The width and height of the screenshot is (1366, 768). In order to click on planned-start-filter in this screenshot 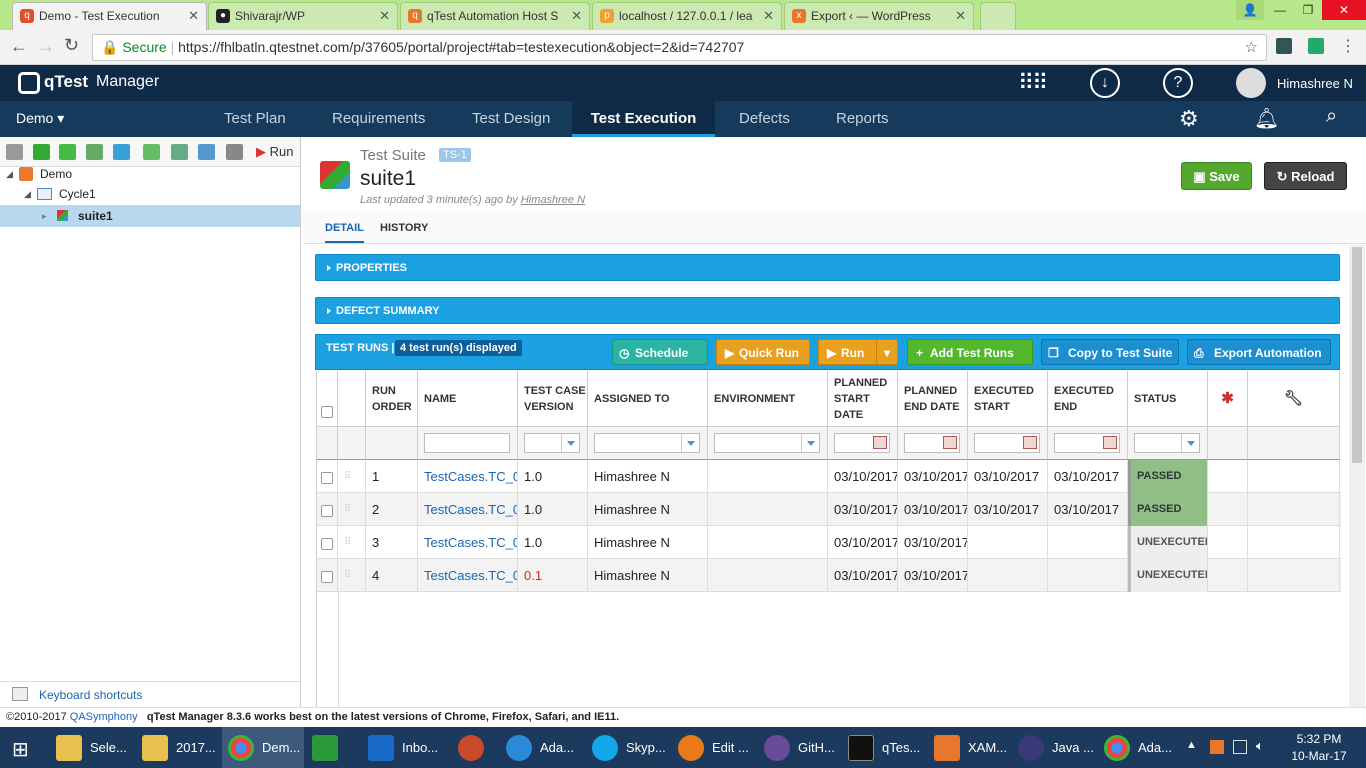, I will do `click(862, 443)`.